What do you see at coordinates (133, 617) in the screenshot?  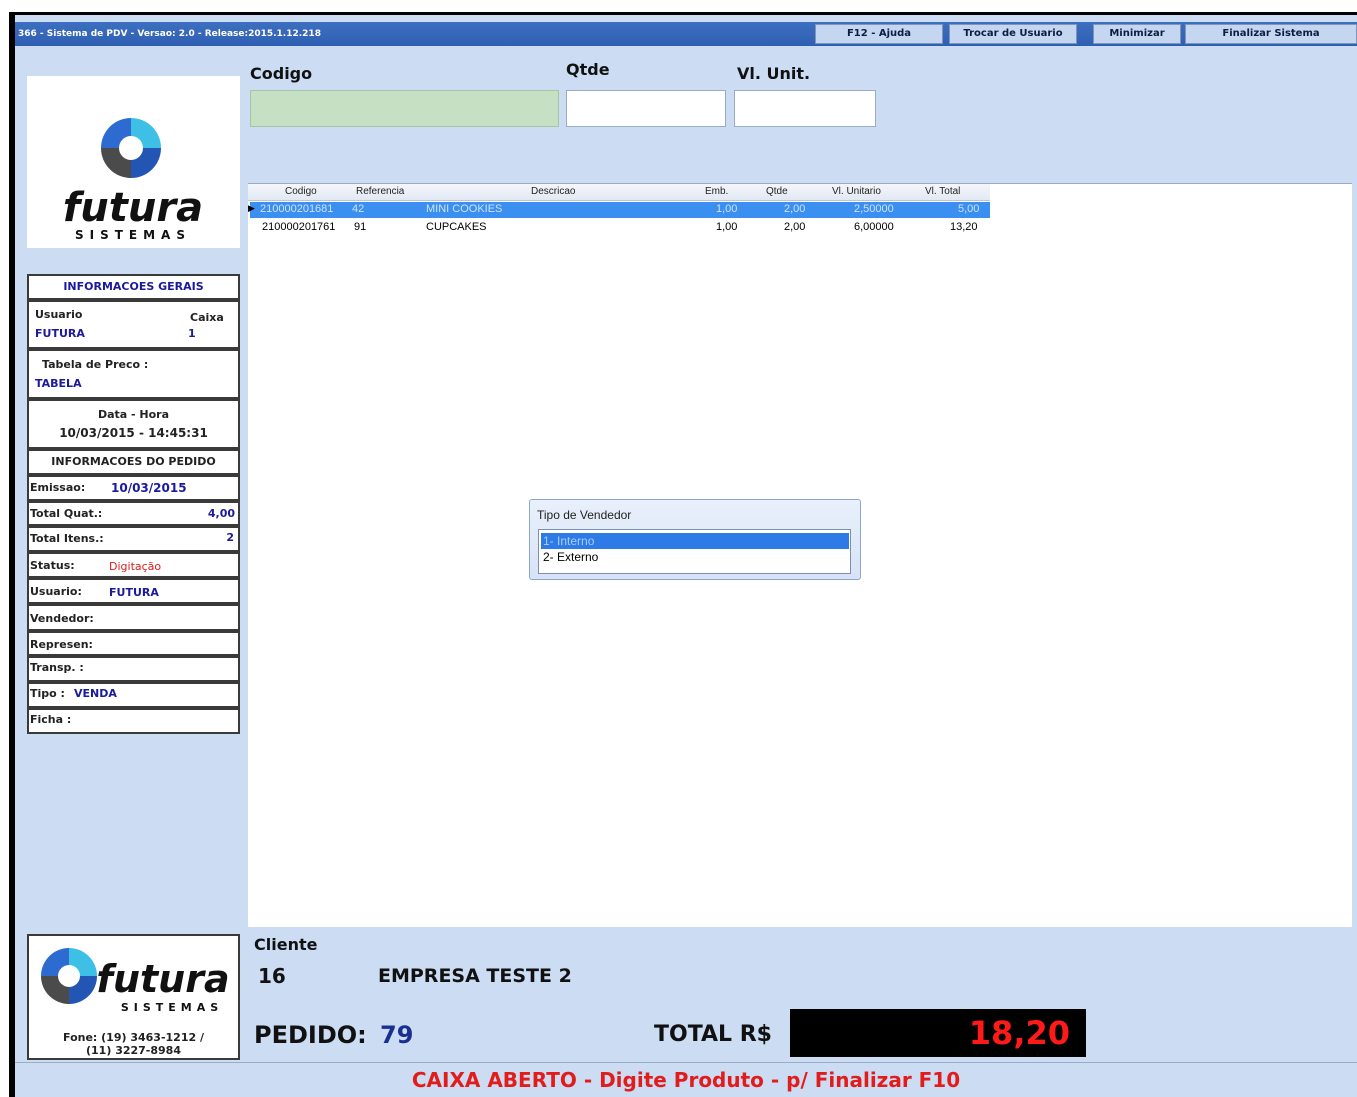 I see `vendedor-row: Vendedor:` at bounding box center [133, 617].